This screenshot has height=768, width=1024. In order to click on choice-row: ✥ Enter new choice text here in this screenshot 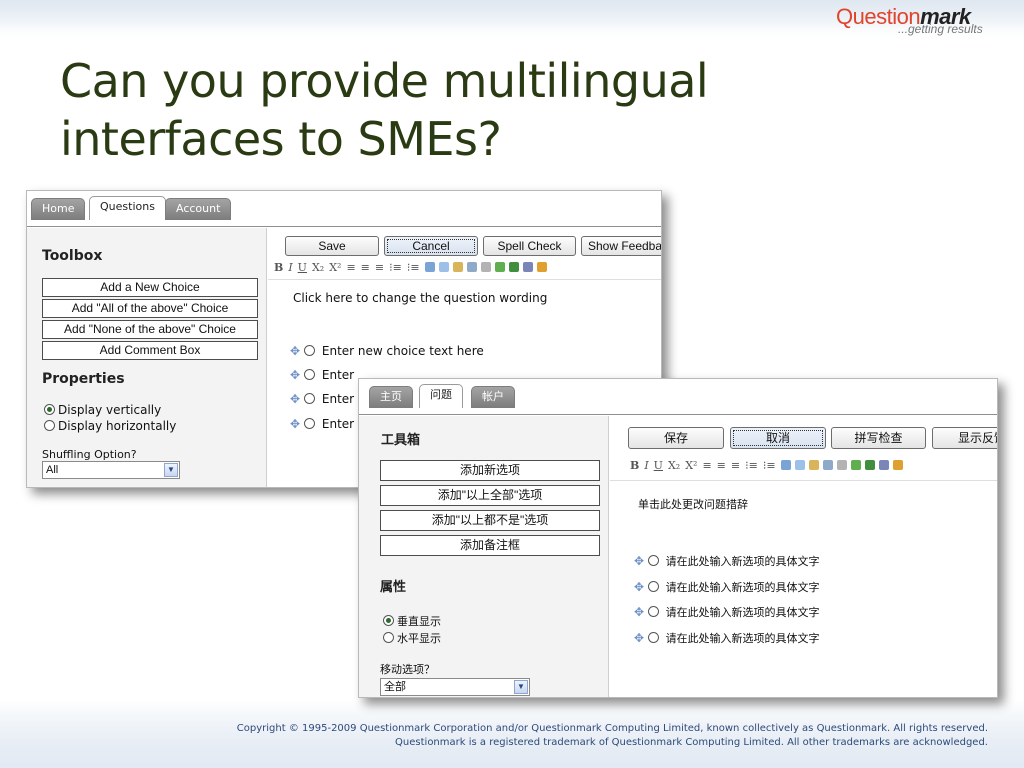, I will do `click(387, 351)`.